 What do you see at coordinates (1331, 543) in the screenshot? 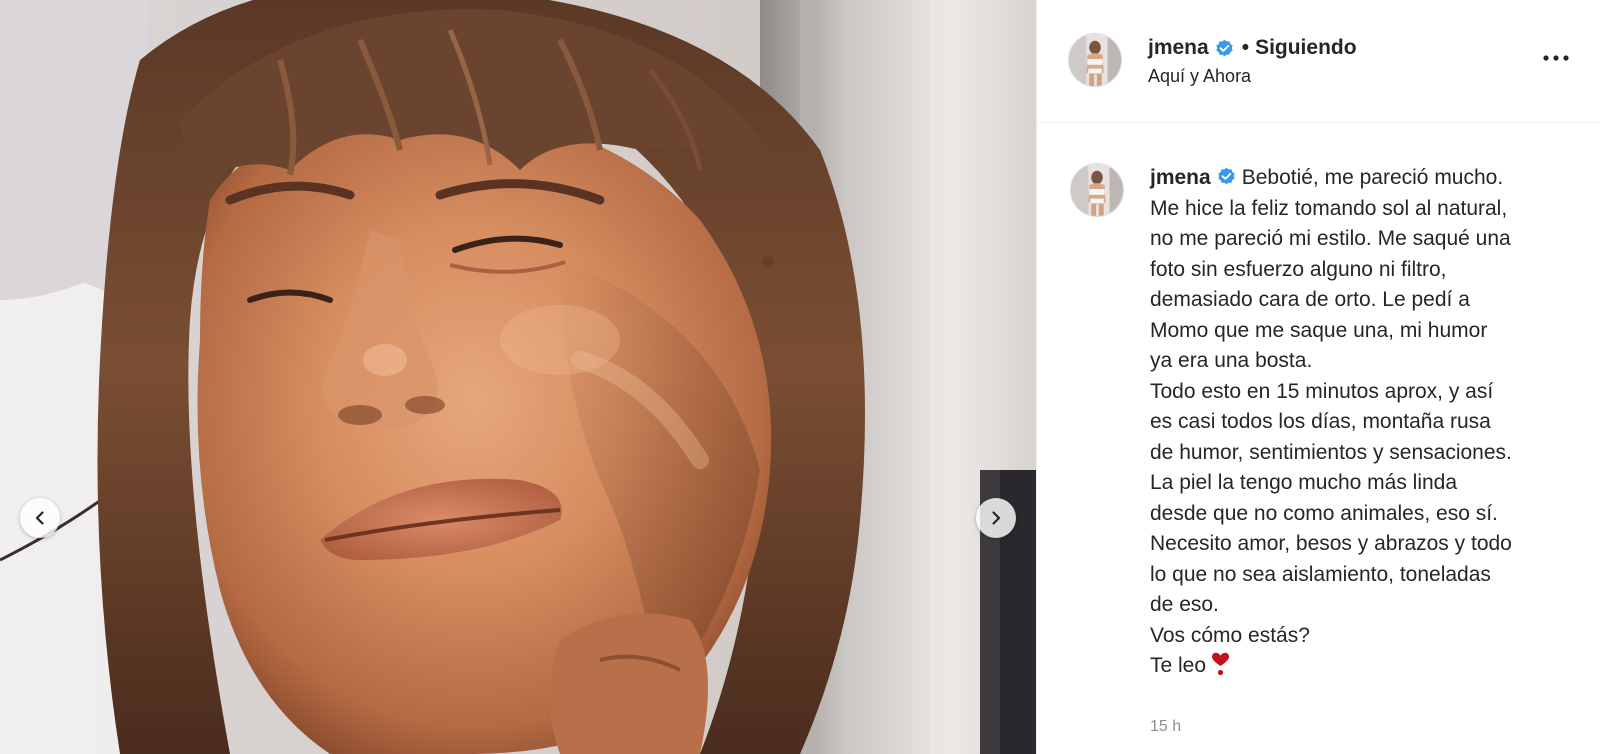
I see `caption-line: Necesito amor, besos y abrazos y todo` at bounding box center [1331, 543].